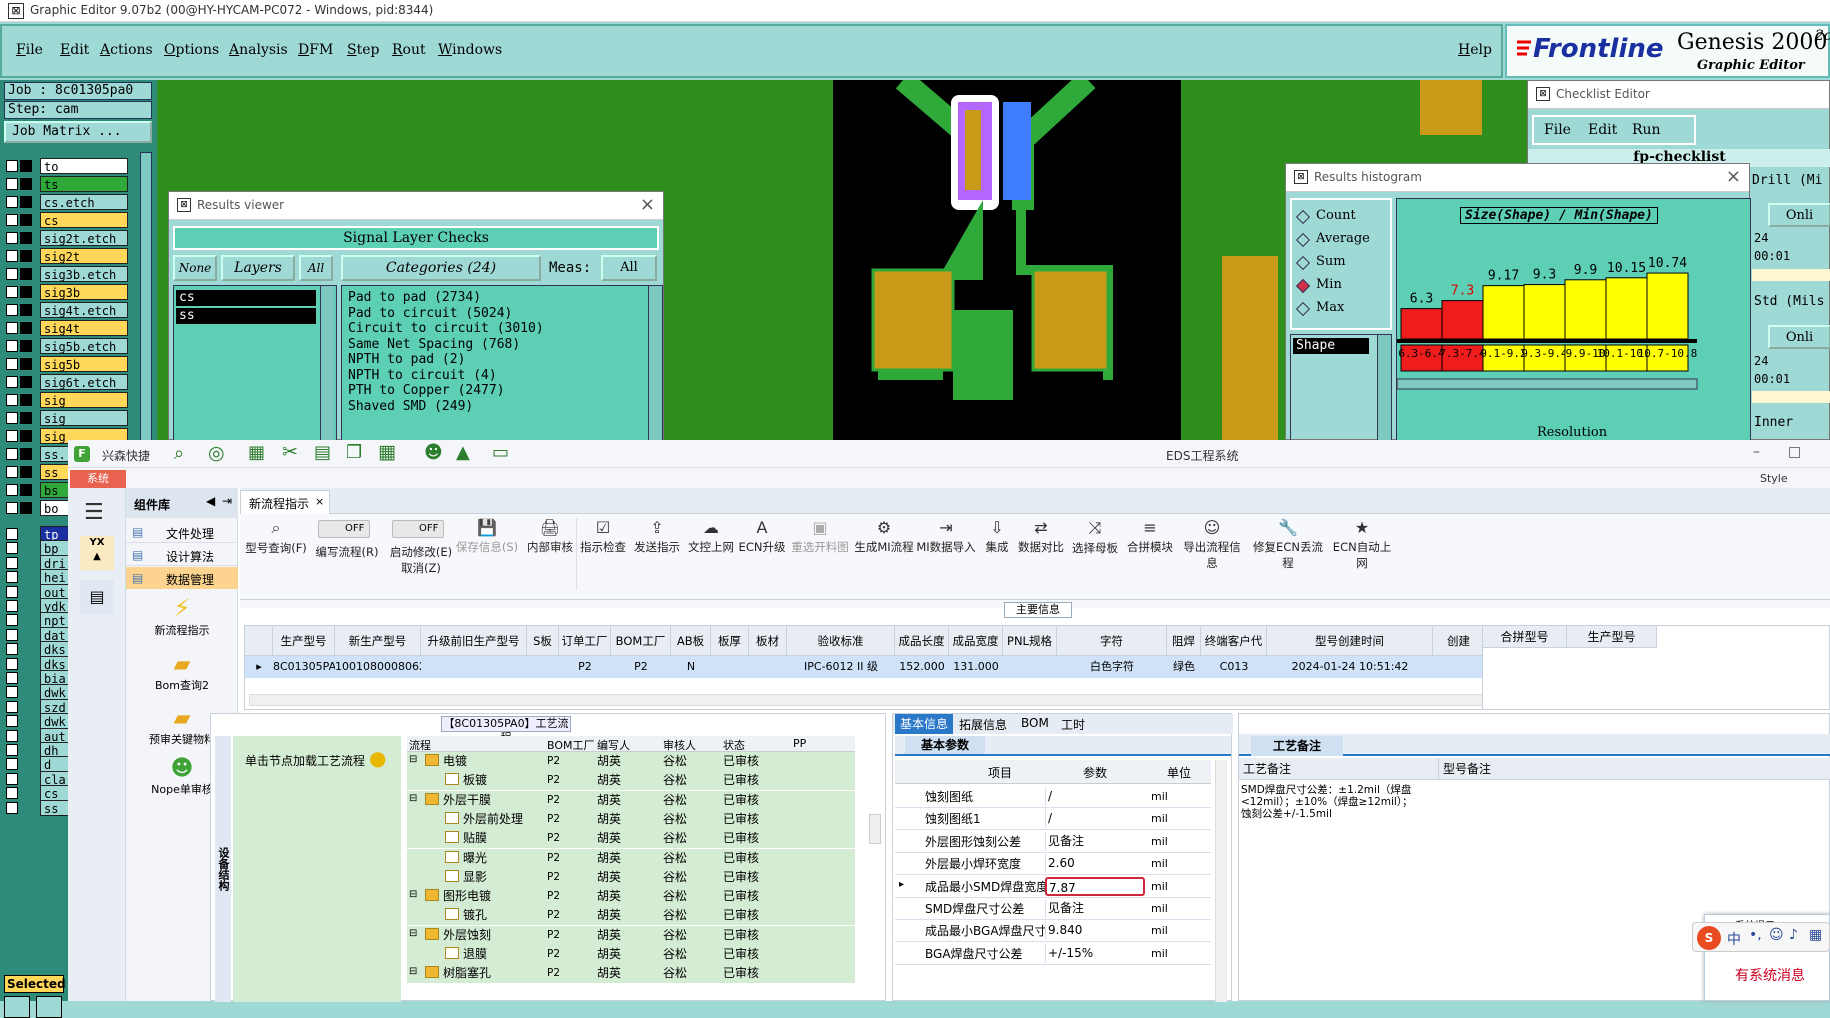 The image size is (1830, 1018). Describe the element at coordinates (631, 761) in the screenshot. I see `flow-row: ⊟ 电镀 P2 胡英 谷松 已审核` at that location.